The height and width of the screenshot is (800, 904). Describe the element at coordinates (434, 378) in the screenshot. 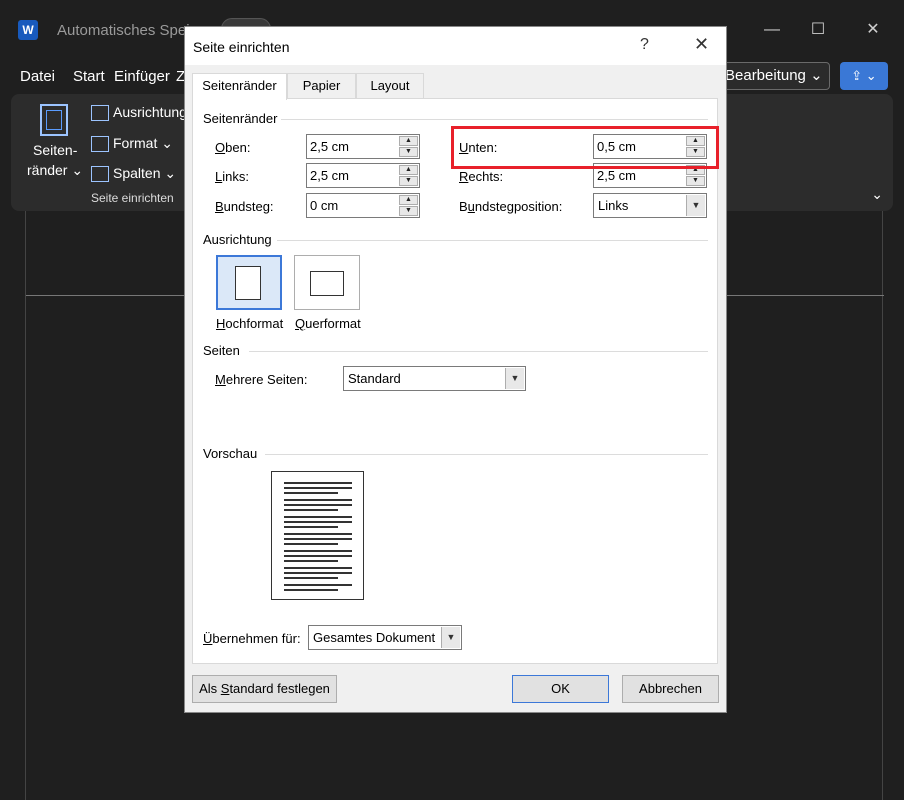

I see `multiple-pages-select: Standard ▼` at that location.